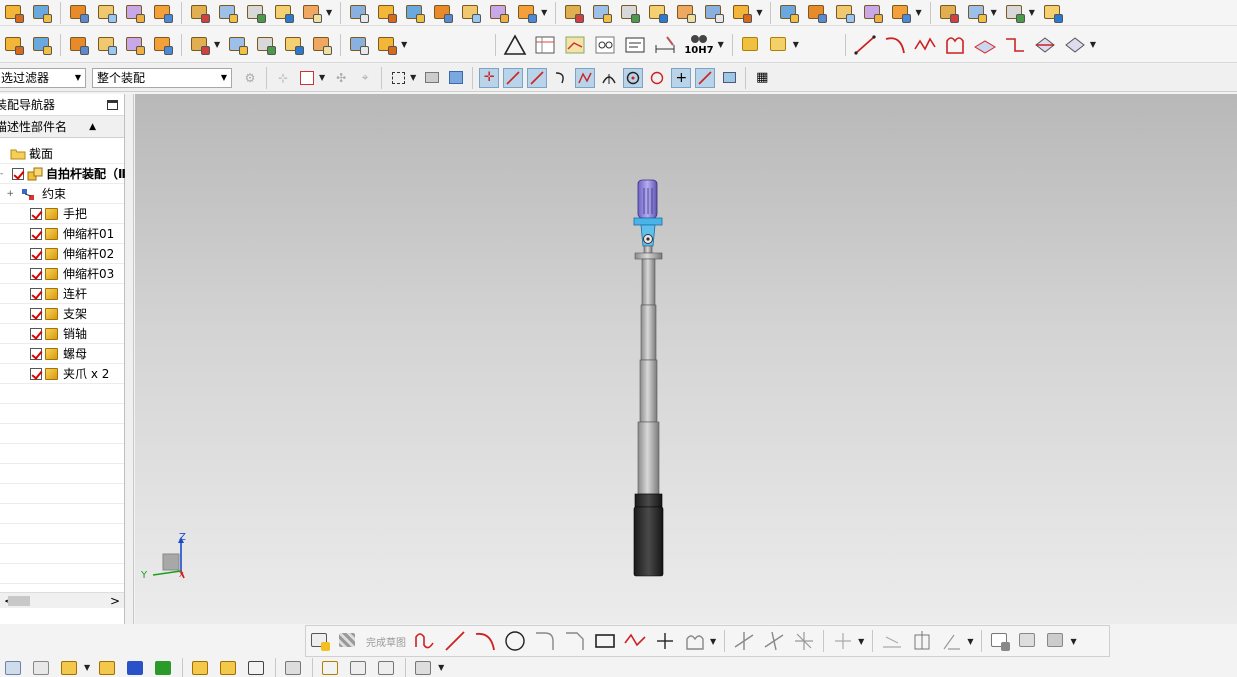  I want to click on show-constraints-icon, so click(1056, 641).